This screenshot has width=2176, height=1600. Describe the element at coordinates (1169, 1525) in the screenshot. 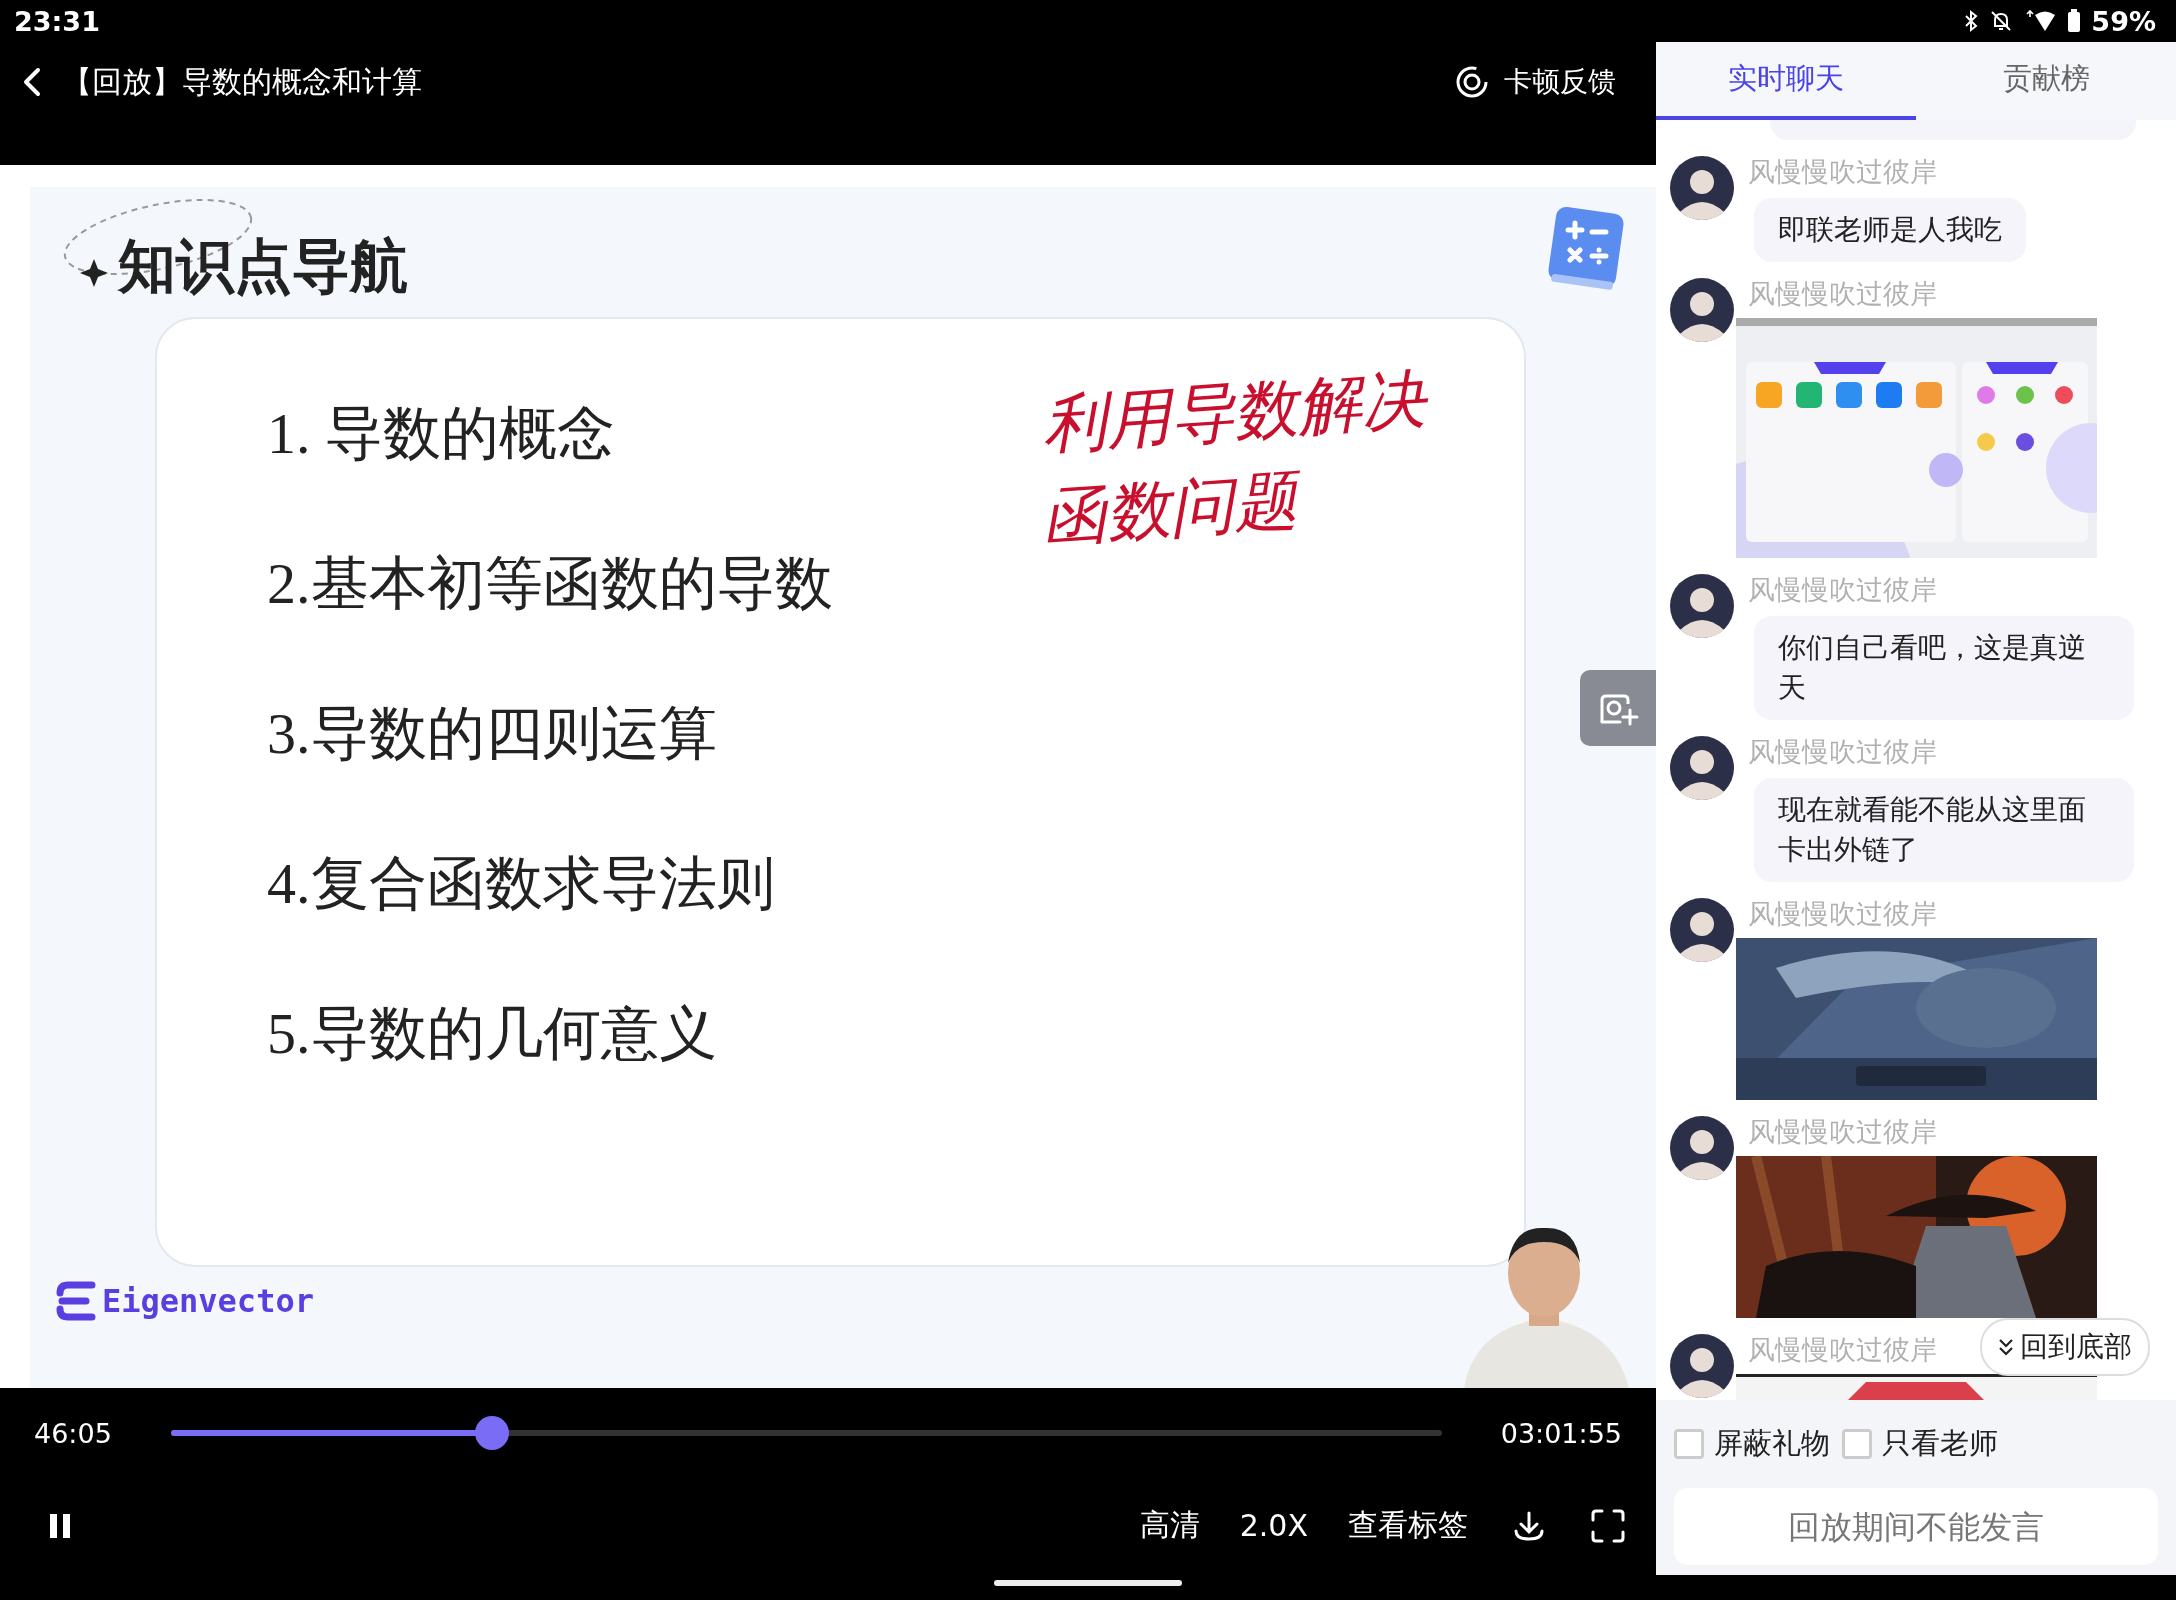

I see `player-option-button: 高清` at that location.